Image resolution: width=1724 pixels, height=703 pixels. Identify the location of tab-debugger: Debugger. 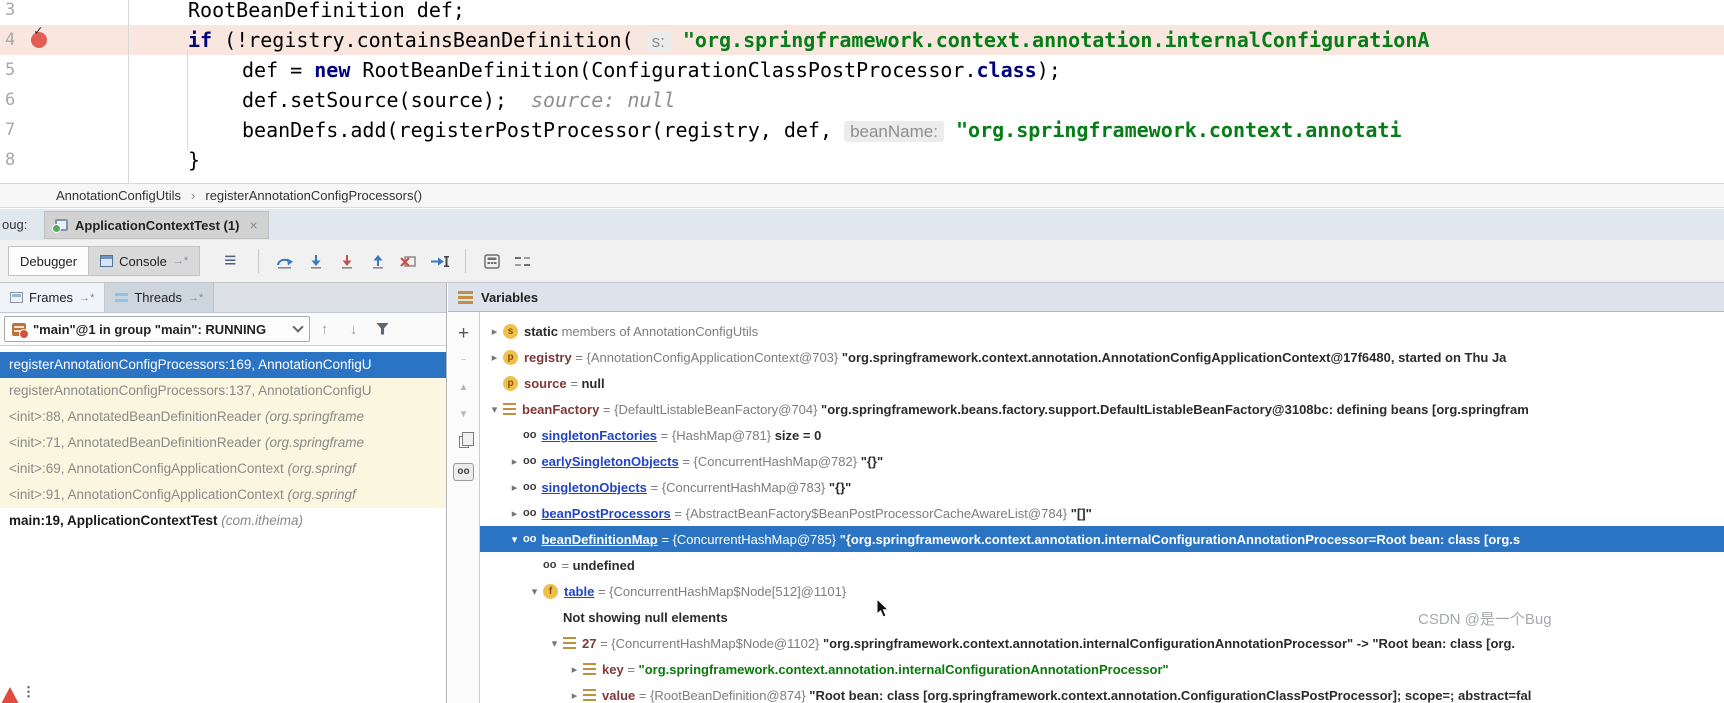
(49, 261).